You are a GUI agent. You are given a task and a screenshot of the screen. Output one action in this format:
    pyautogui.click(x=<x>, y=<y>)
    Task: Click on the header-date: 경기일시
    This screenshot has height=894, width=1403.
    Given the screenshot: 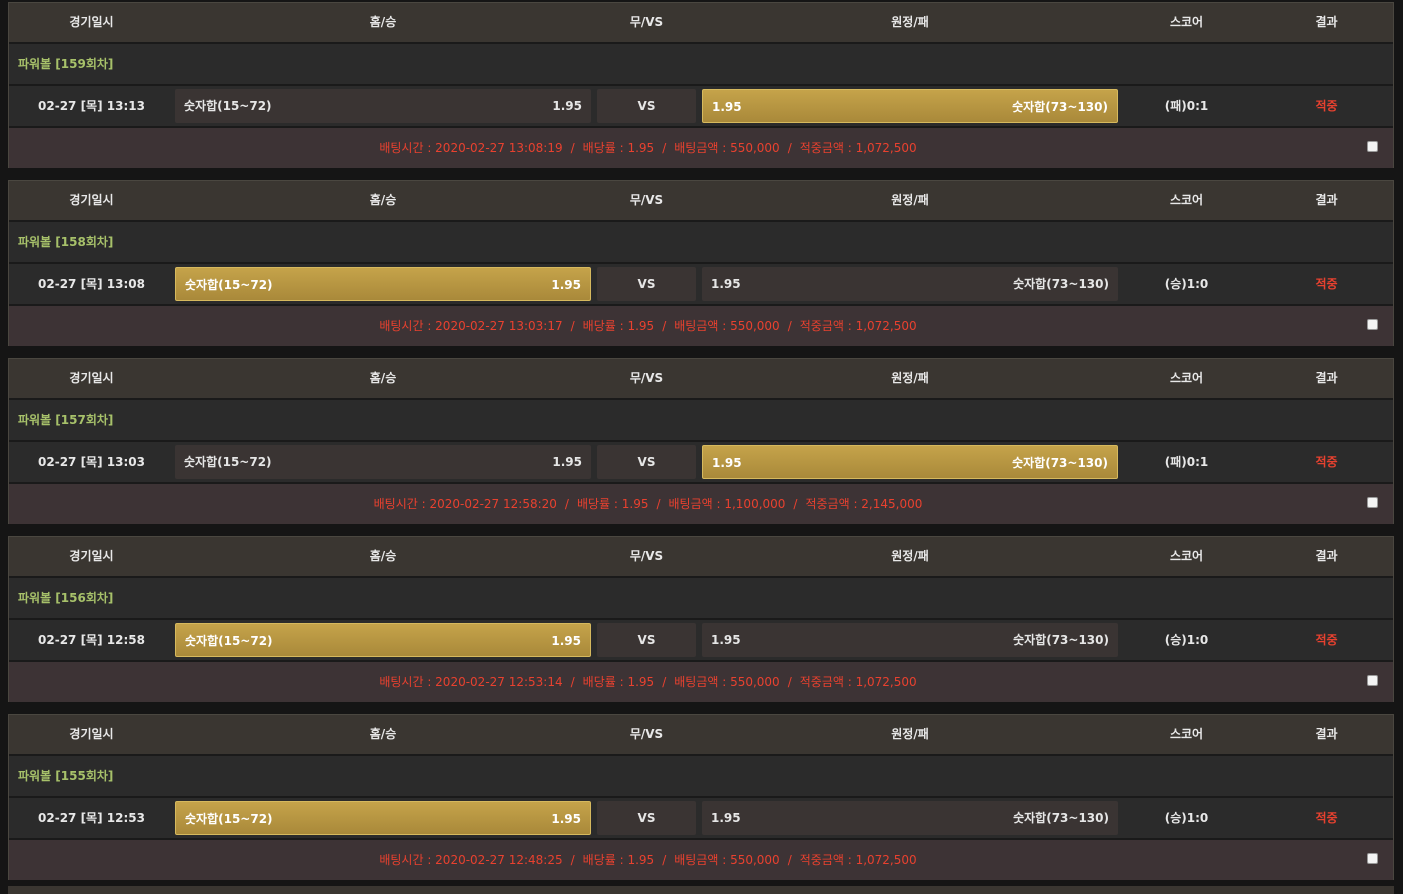 What is the action you would take?
    pyautogui.click(x=91, y=556)
    